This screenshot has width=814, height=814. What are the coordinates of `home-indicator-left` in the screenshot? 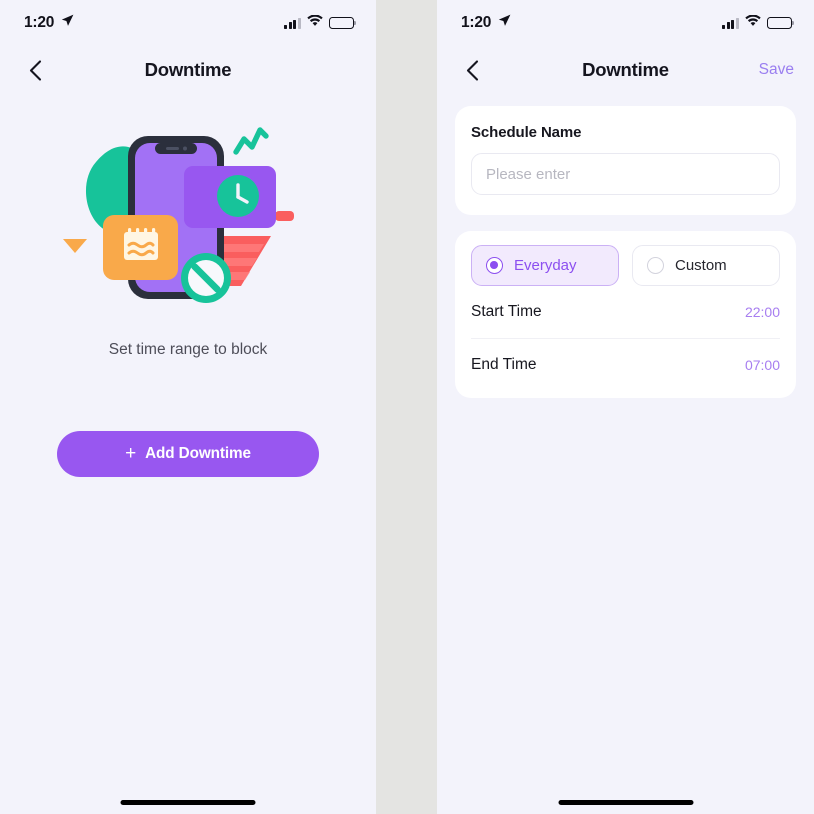 It's located at (188, 802).